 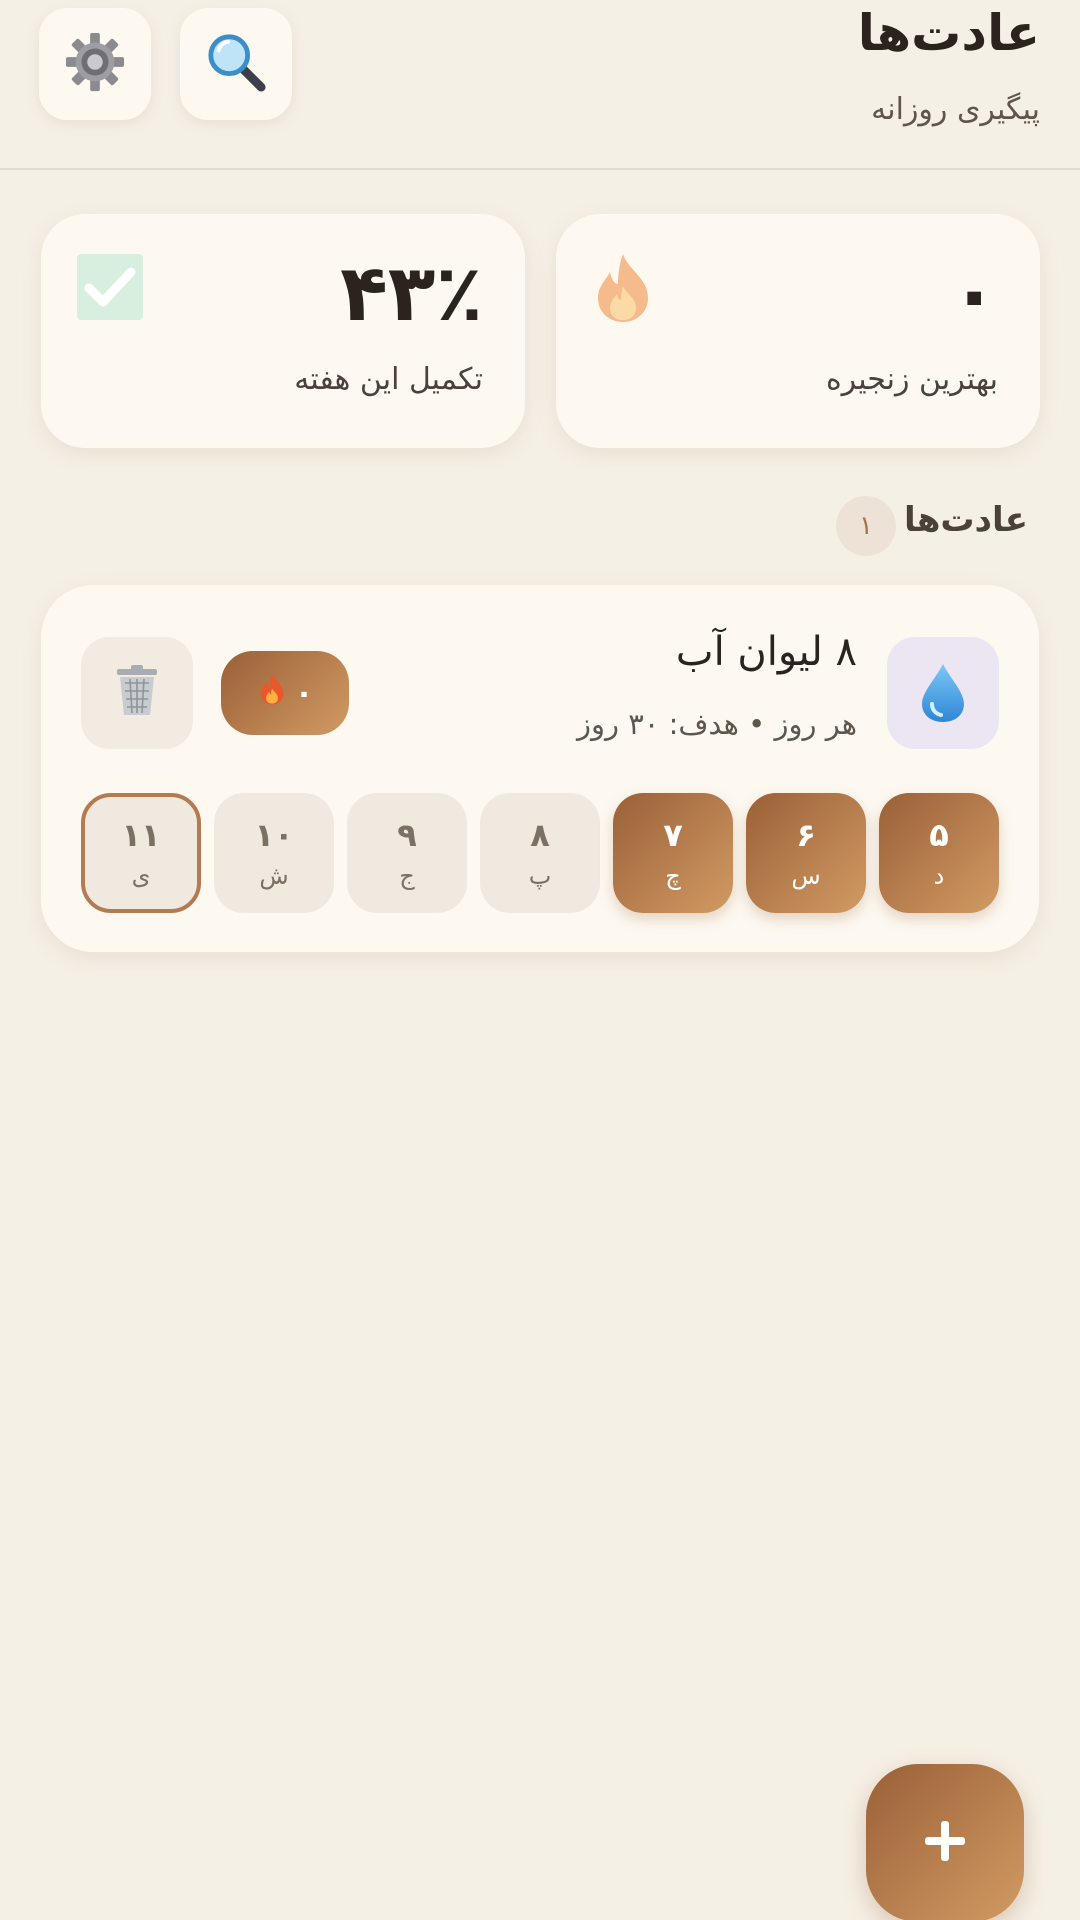 I want to click on trash-icon, so click(x=137, y=693).